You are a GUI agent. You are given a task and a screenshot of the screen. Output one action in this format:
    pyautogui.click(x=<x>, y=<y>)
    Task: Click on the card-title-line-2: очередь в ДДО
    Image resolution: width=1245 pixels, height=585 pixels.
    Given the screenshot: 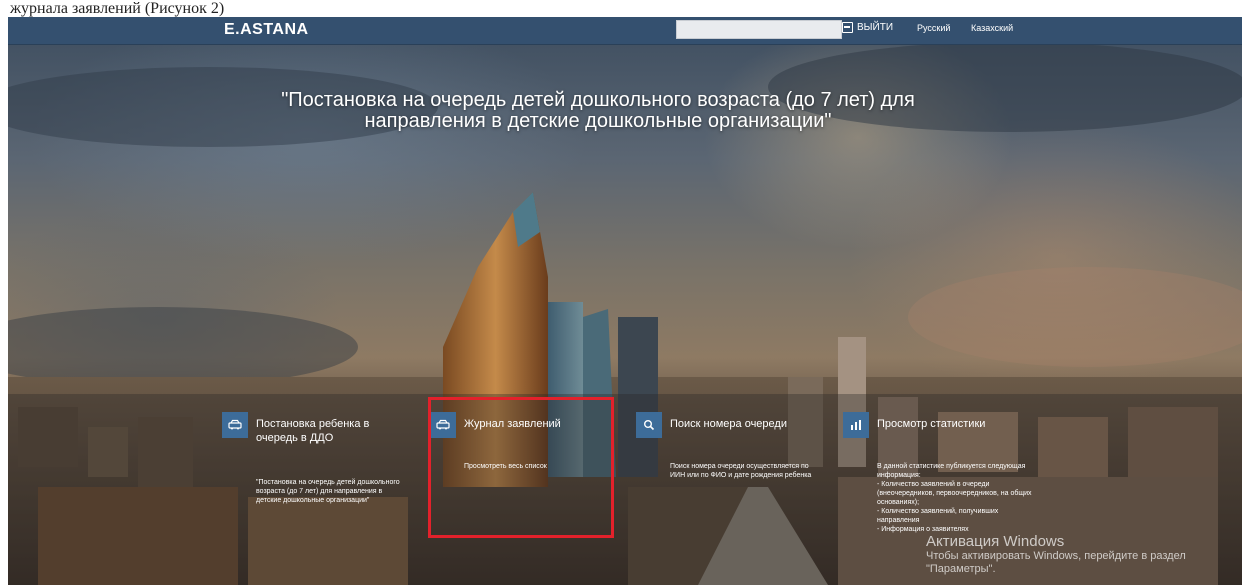 What is the action you would take?
    pyautogui.click(x=295, y=438)
    